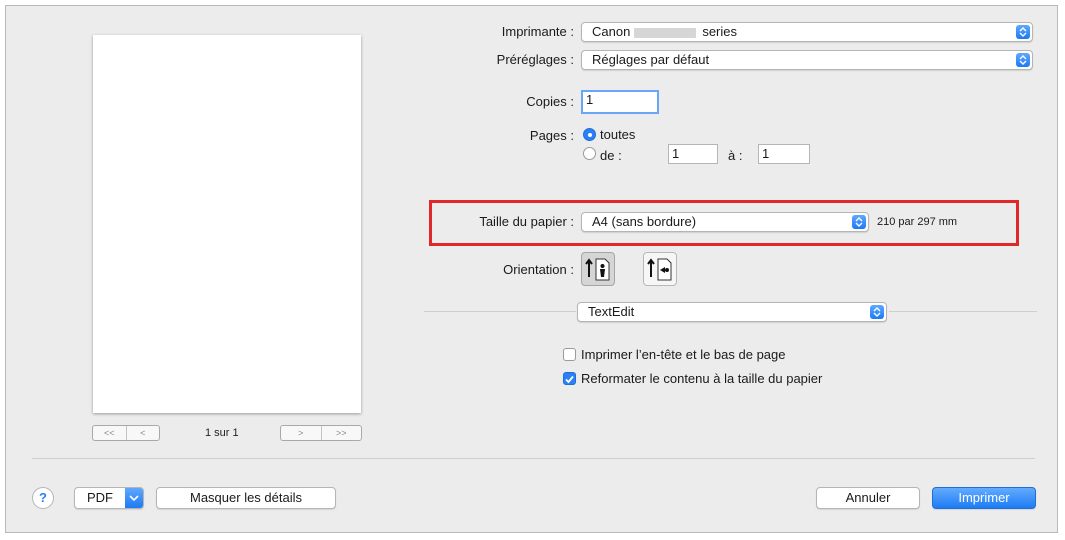 The image size is (1065, 540). Describe the element at coordinates (134, 498) in the screenshot. I see `chevron-down-icon` at that location.